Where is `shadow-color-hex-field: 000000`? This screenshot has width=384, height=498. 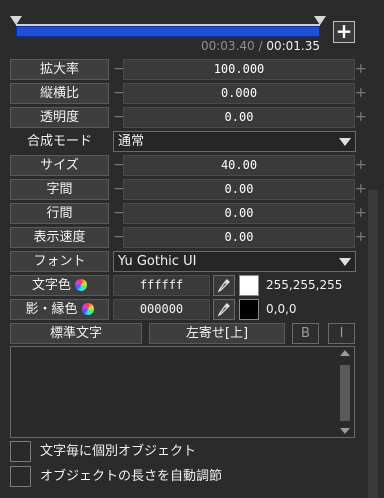
shadow-color-hex-field: 000000 is located at coordinates (161, 309).